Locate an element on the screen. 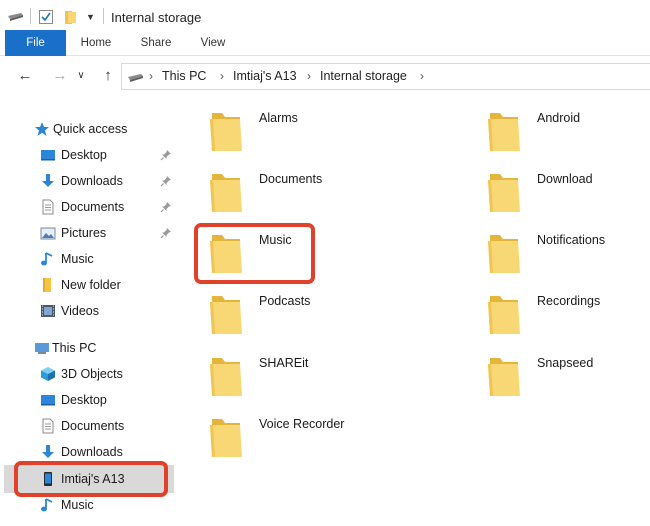 This screenshot has width=650, height=526. sidebar-item-pc-music: Music is located at coordinates (90, 505).